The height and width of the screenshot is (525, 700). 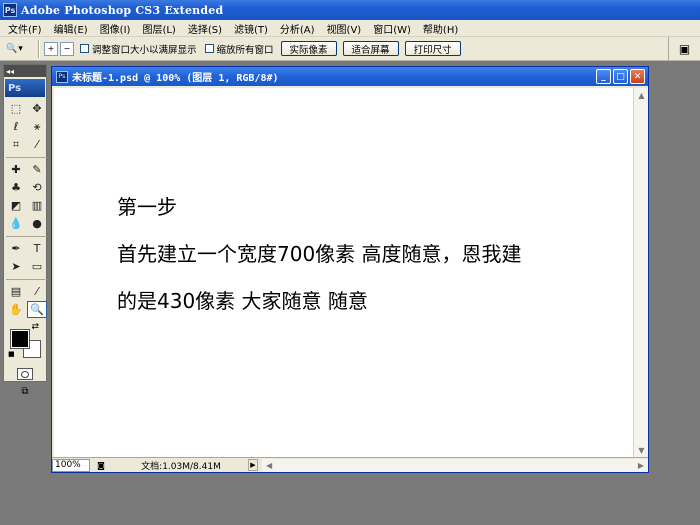 I want to click on move-tool-icon: ✥, so click(x=37, y=108).